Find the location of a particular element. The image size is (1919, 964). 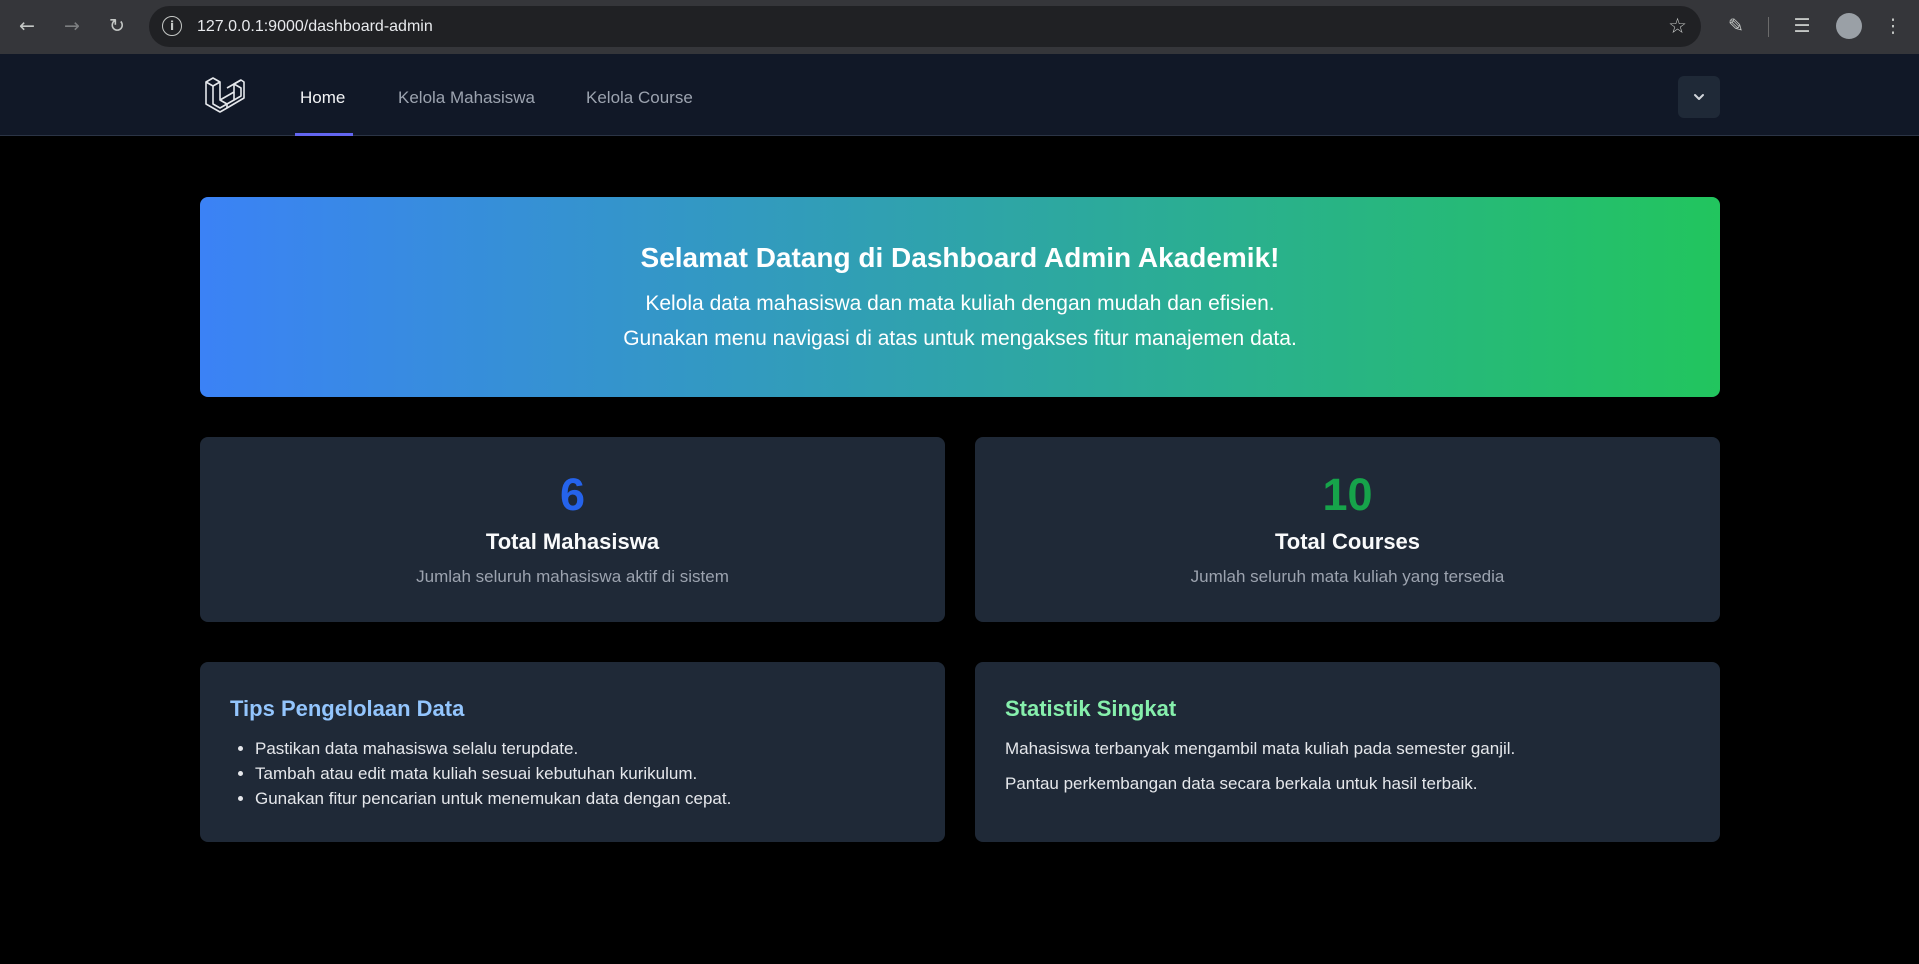

stat-title-mahasiswa: Total Mahasiswa is located at coordinates (572, 541).